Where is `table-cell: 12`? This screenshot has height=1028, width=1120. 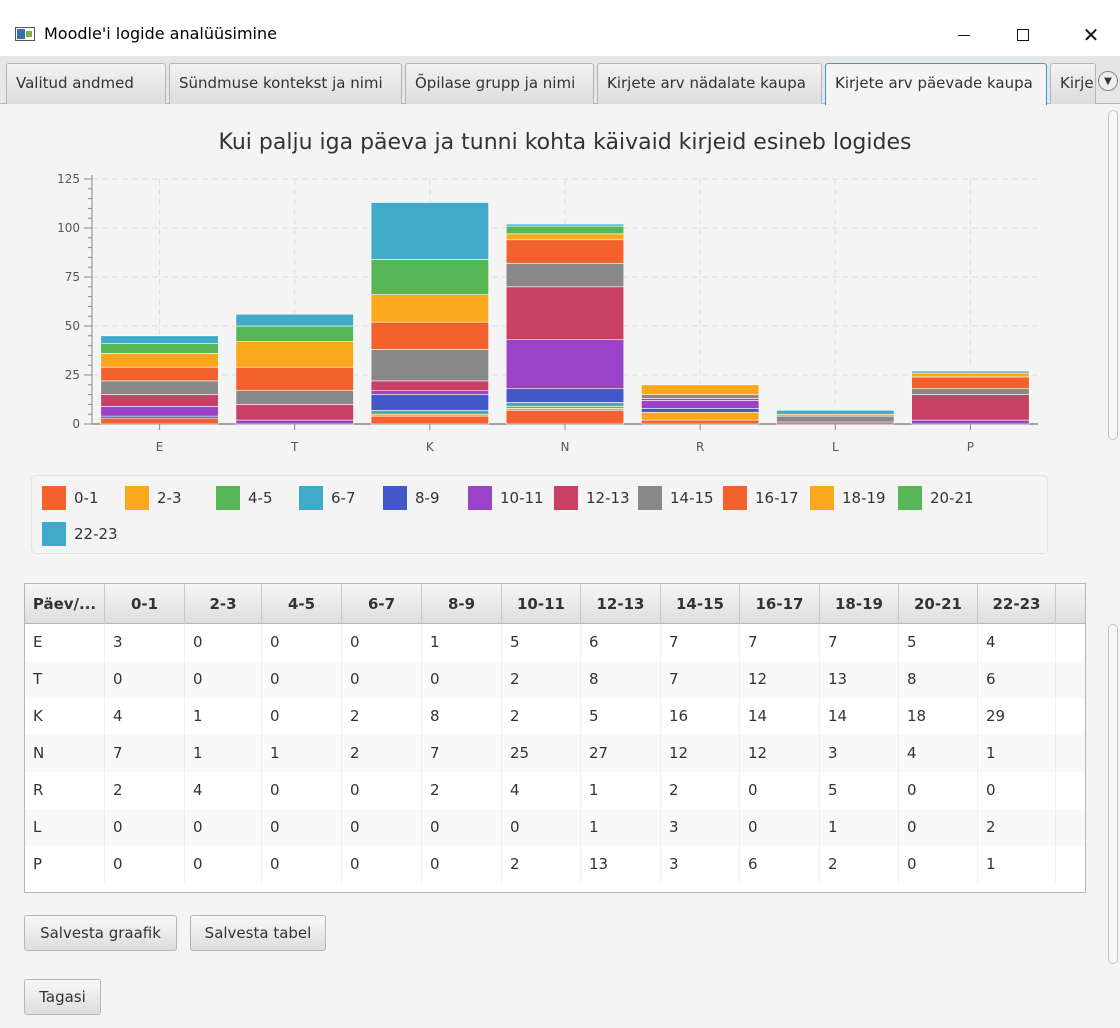
table-cell: 12 is located at coordinates (780, 753).